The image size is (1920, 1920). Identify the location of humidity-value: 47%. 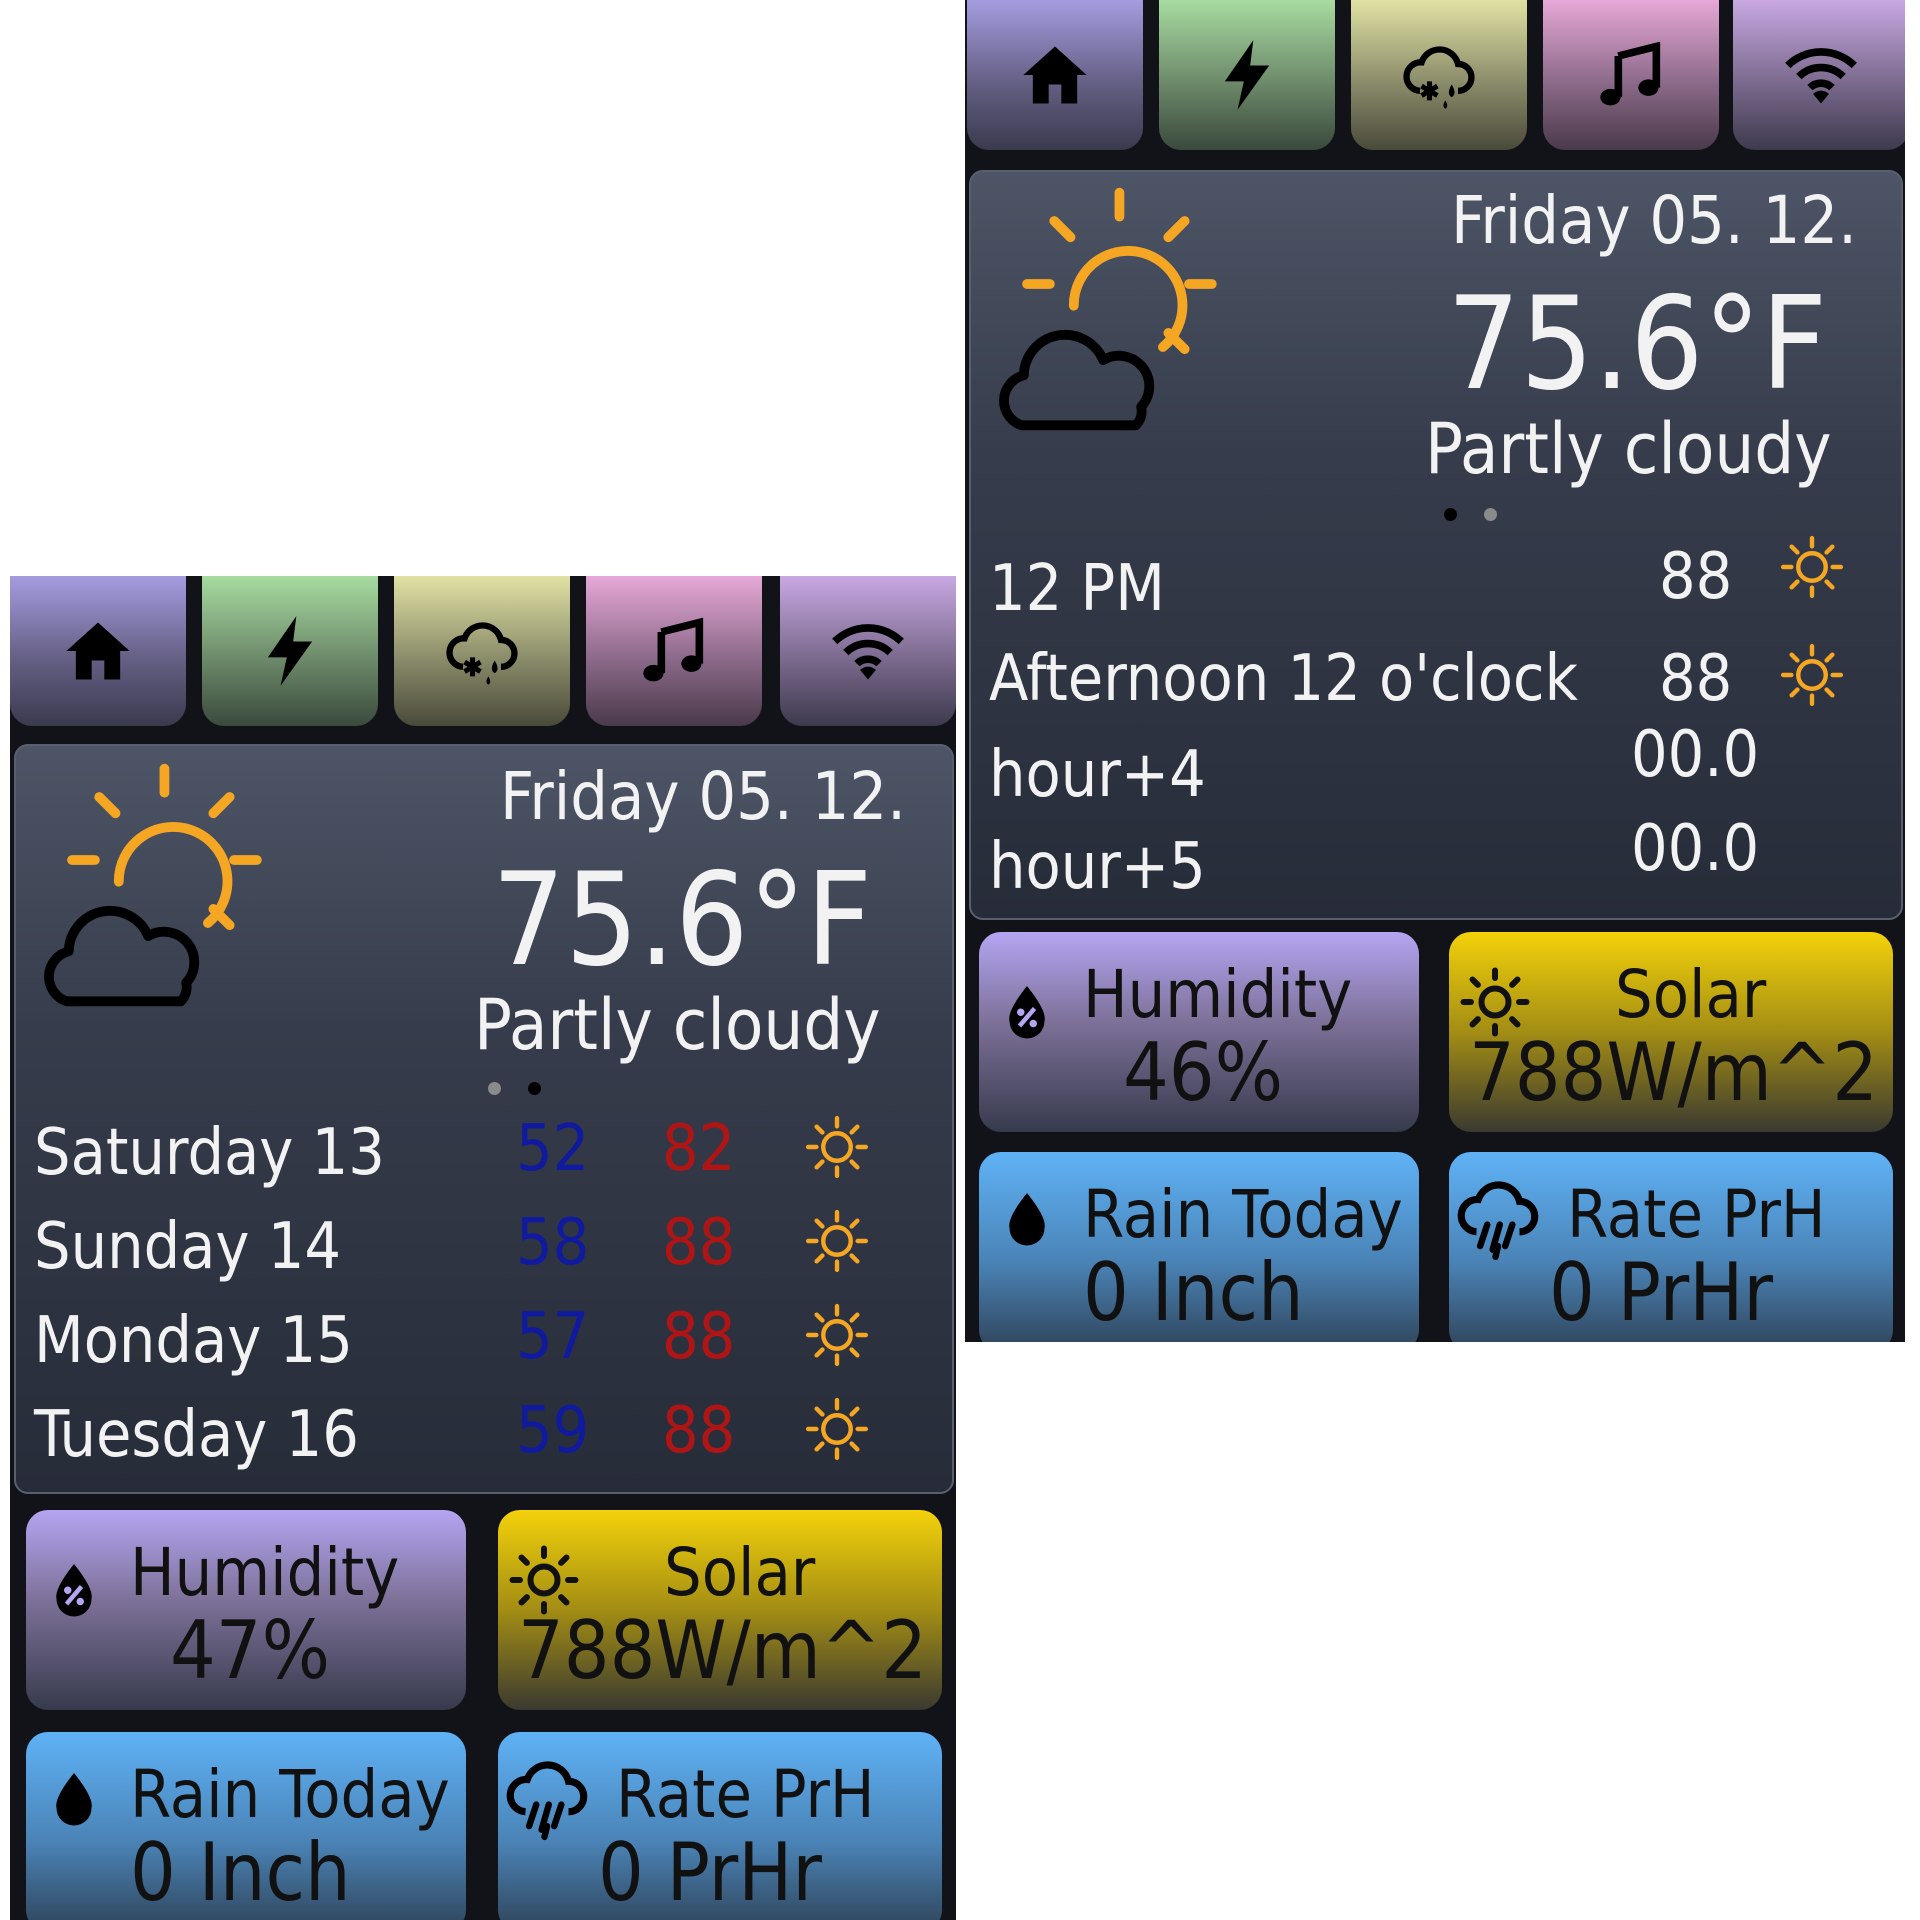
(250, 1650).